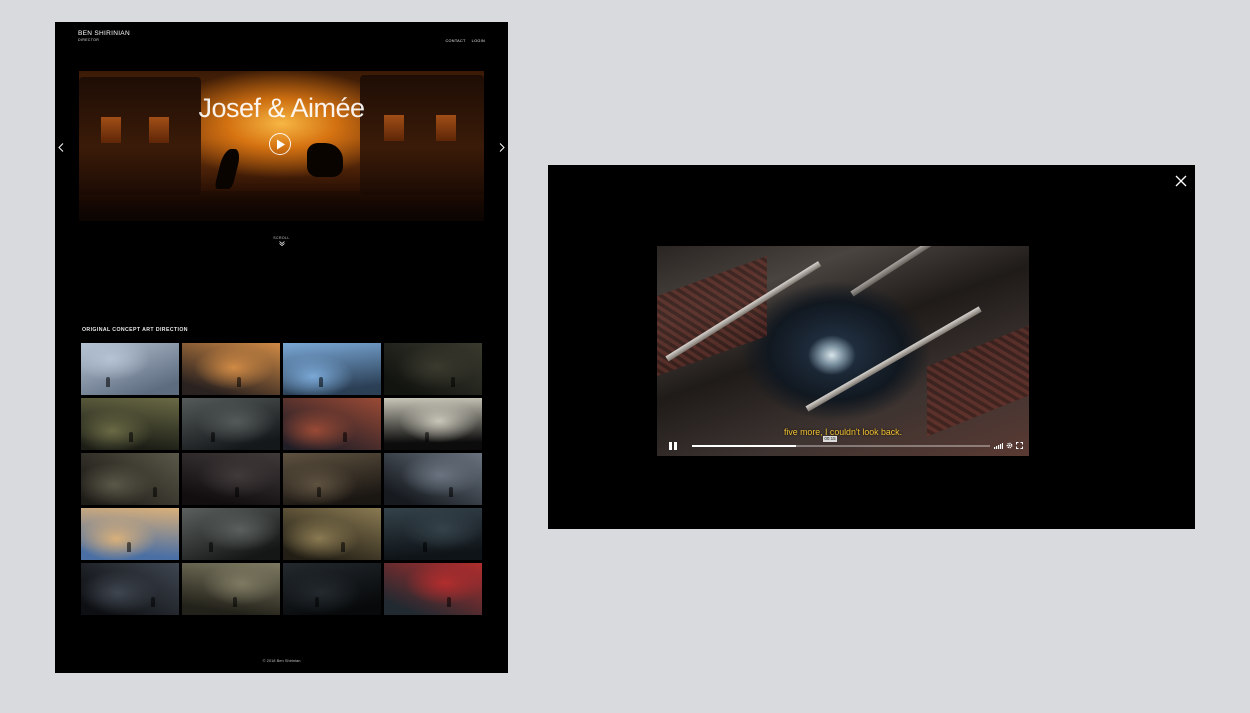  Describe the element at coordinates (673, 446) in the screenshot. I see `pause-icon` at that location.